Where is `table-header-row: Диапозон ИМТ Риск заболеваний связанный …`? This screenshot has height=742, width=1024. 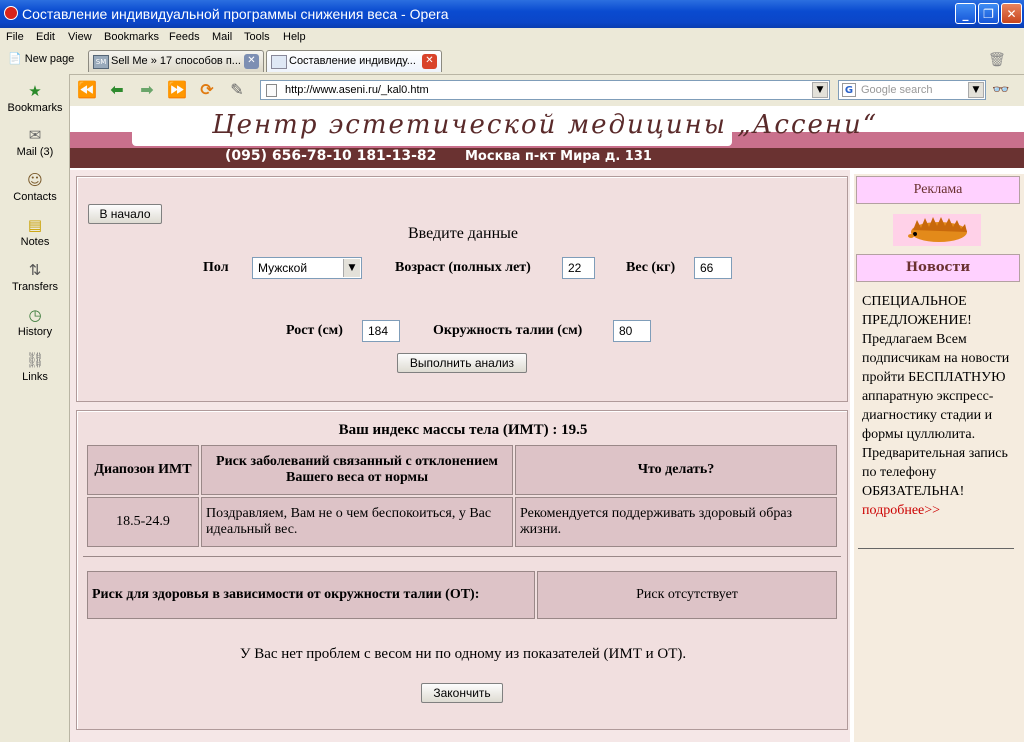
table-header-row: Диапозон ИМТ Риск заболеваний связанный … is located at coordinates (462, 470).